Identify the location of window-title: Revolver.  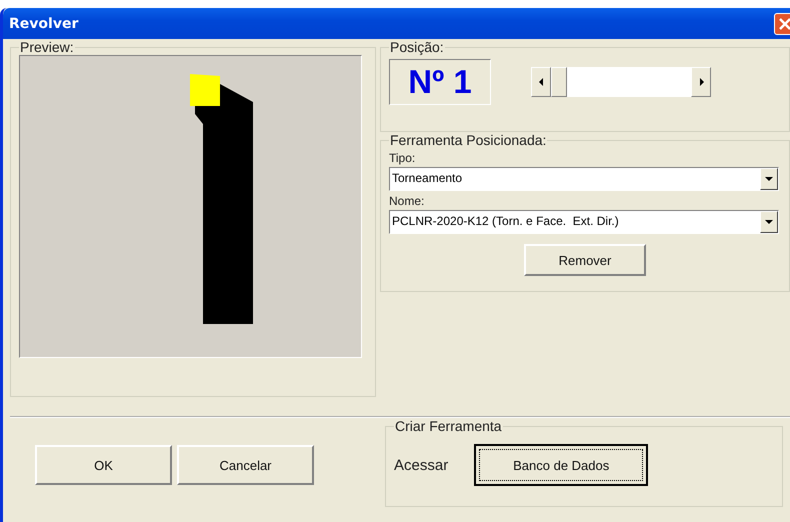
(43, 24).